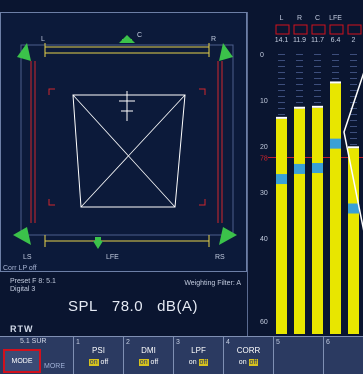 Image resolution: width=363 pixels, height=374 pixels. Describe the element at coordinates (27, 257) in the screenshot. I see `label-ls: LS` at that location.